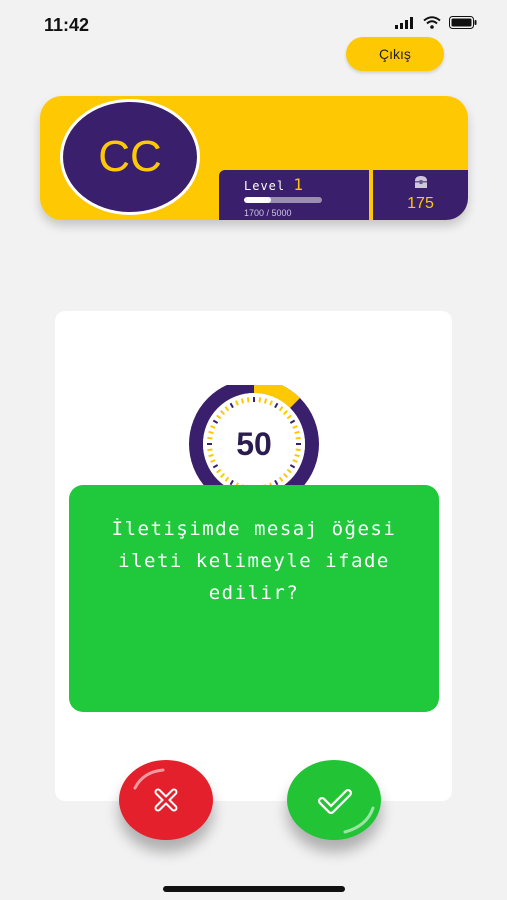 The image size is (507, 900). Describe the element at coordinates (420, 203) in the screenshot. I see `coin-count: 175` at that location.